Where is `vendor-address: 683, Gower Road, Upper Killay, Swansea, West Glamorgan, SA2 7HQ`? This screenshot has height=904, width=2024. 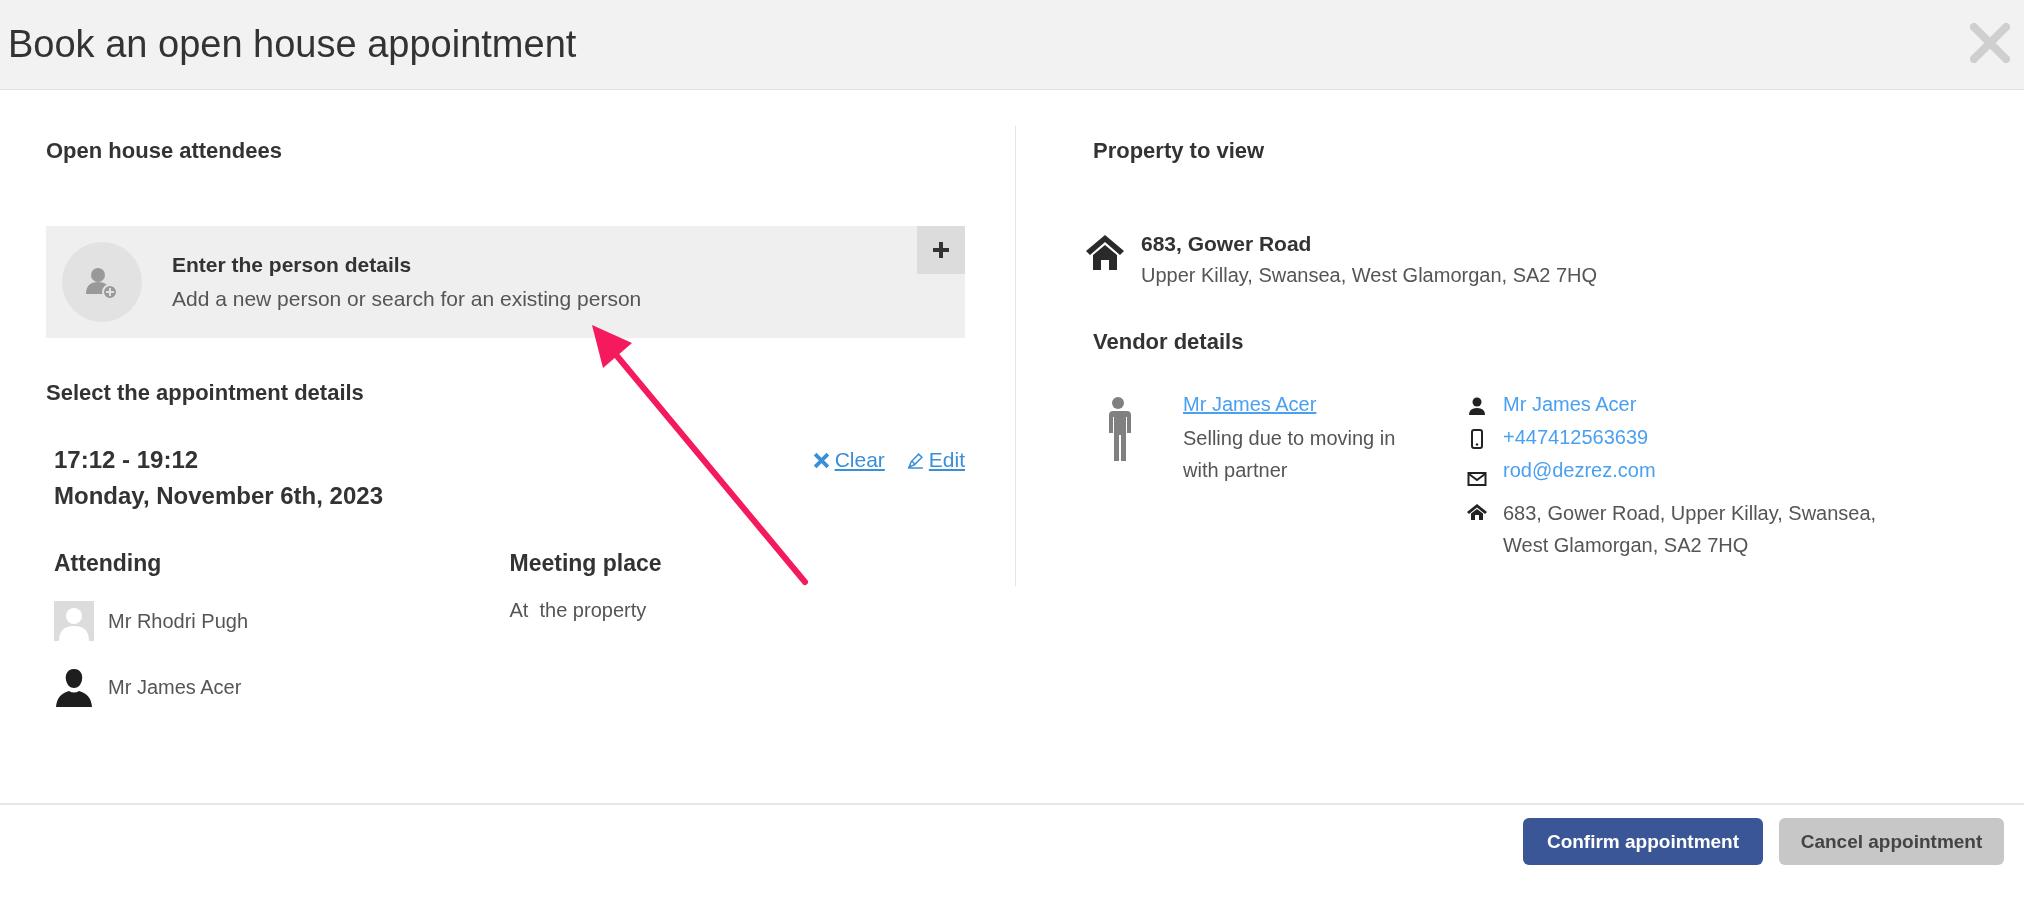 vendor-address: 683, Gower Road, Upper Killay, Swansea, West Glamorgan, SA2 7HQ is located at coordinates (1690, 529).